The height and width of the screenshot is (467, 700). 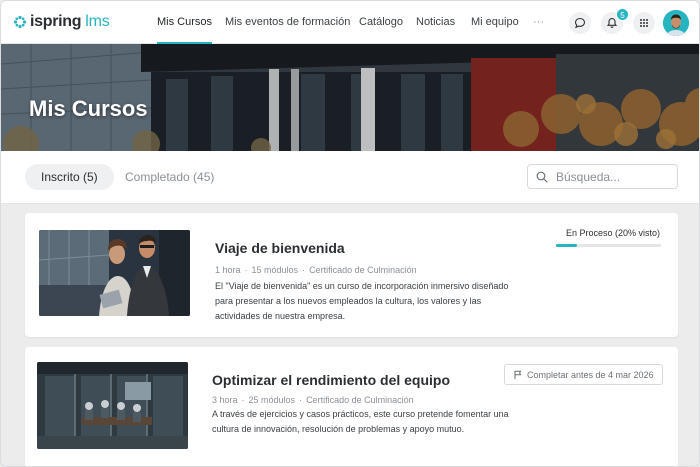 I want to click on user-avatar-image, so click(x=676, y=23).